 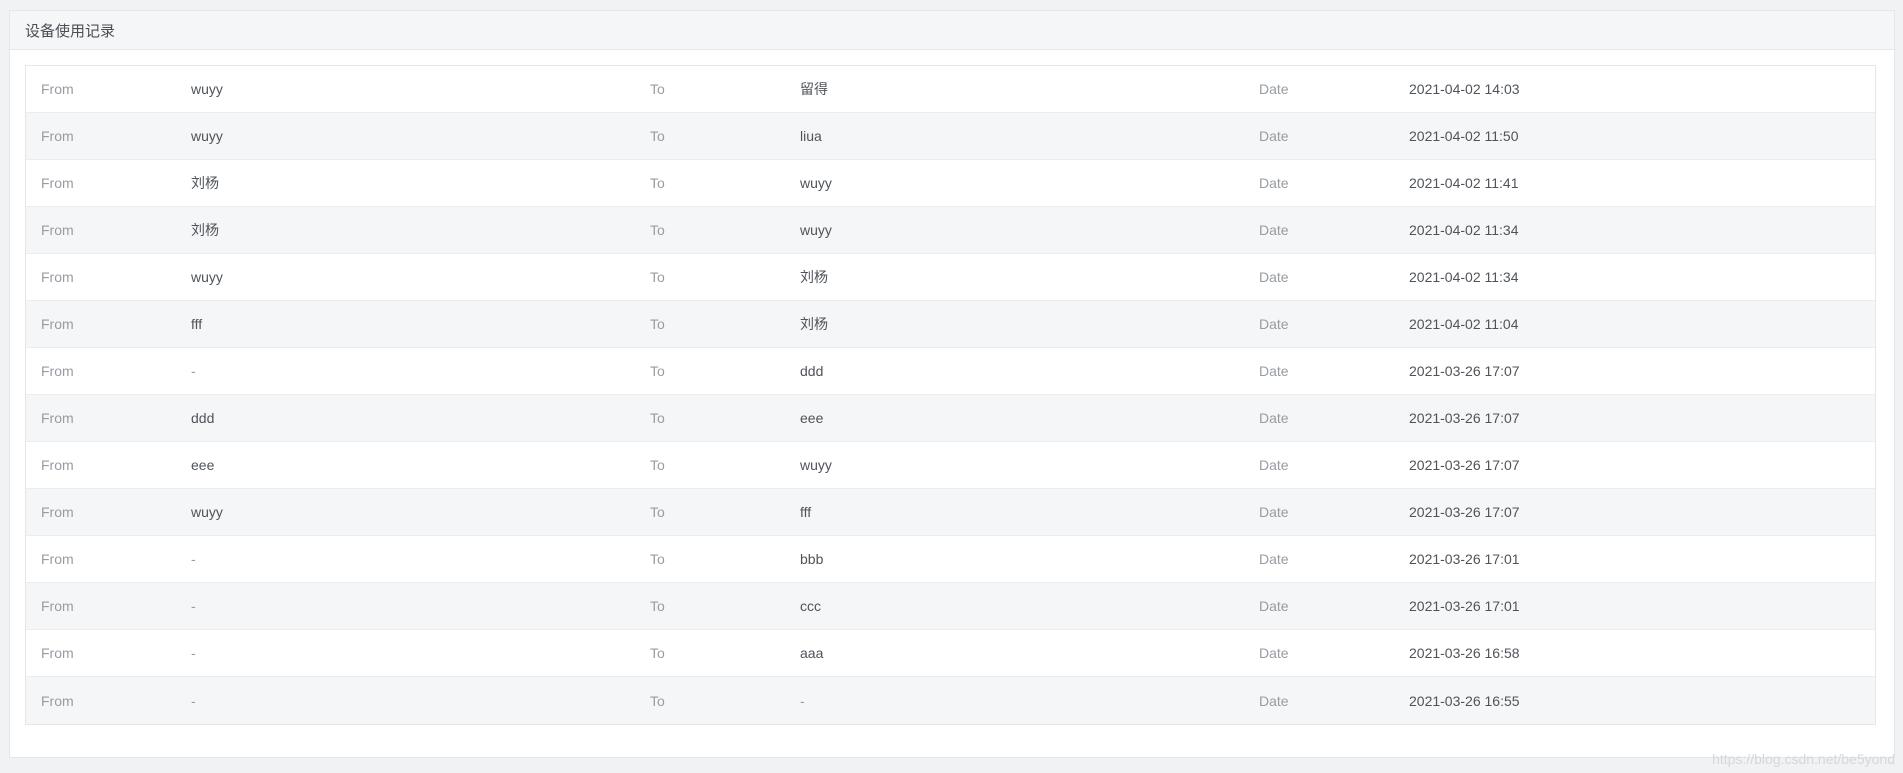 What do you see at coordinates (1464, 183) in the screenshot?
I see `date-value: 2021-04-02 11:41` at bounding box center [1464, 183].